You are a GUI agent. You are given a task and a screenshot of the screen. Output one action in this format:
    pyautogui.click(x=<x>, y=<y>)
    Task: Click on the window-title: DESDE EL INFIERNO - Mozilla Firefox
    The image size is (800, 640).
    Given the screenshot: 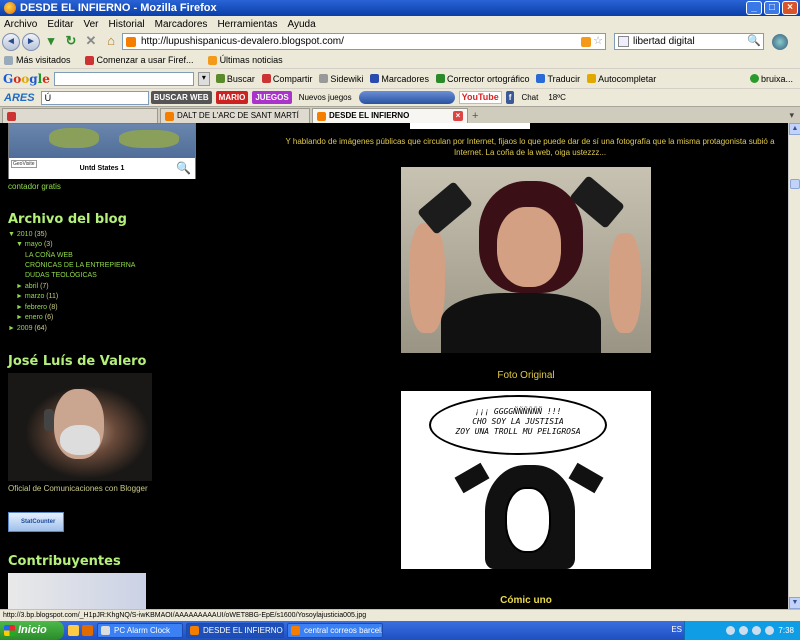 What is the action you would take?
    pyautogui.click(x=118, y=8)
    